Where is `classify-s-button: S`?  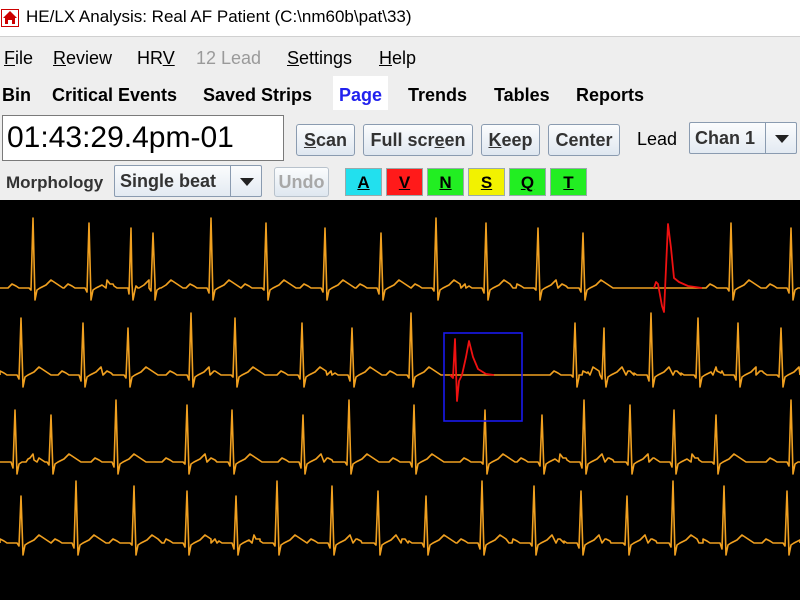
classify-s-button: S is located at coordinates (486, 182).